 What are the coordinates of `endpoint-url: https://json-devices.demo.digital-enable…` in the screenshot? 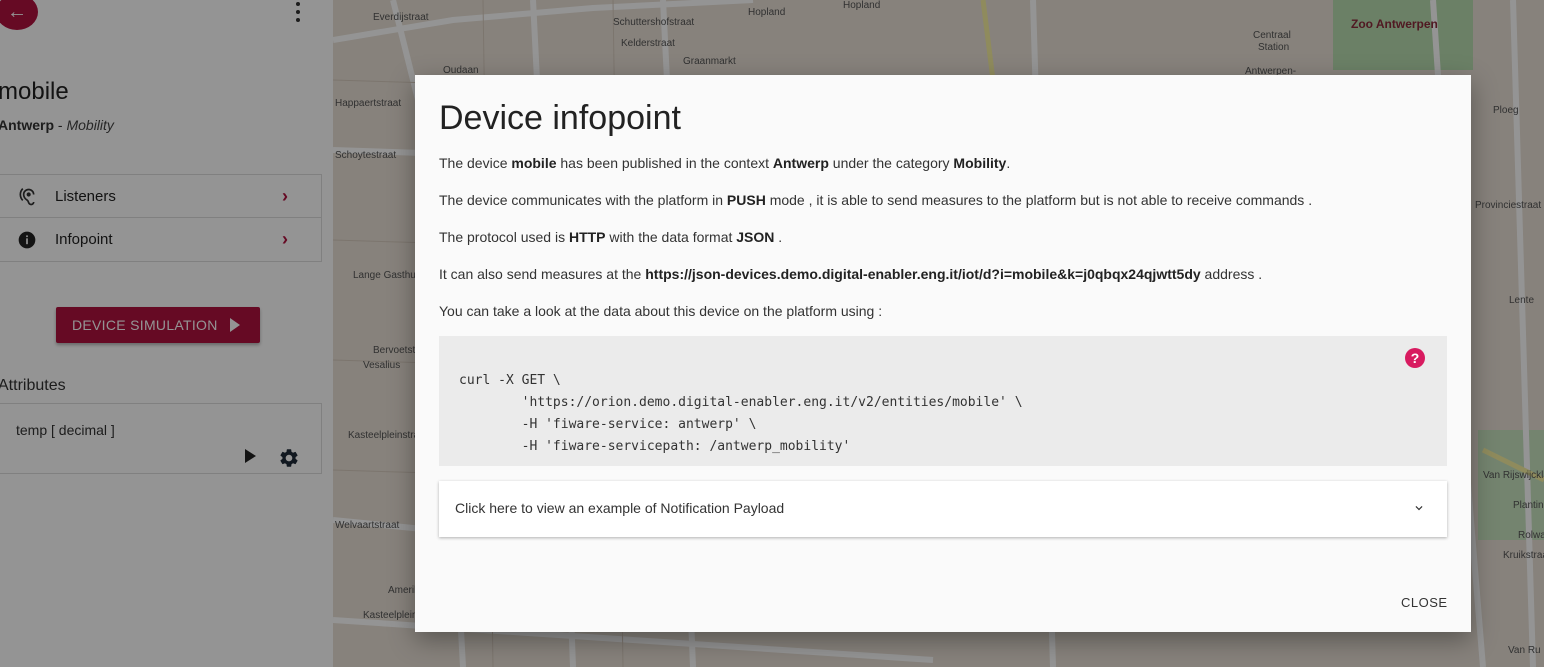 It's located at (922, 274).